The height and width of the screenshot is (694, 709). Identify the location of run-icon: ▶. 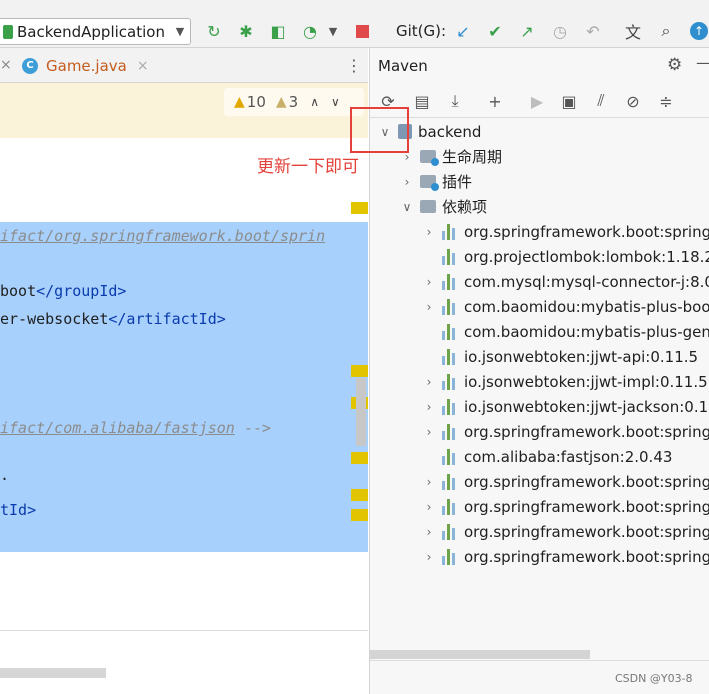
(537, 101).